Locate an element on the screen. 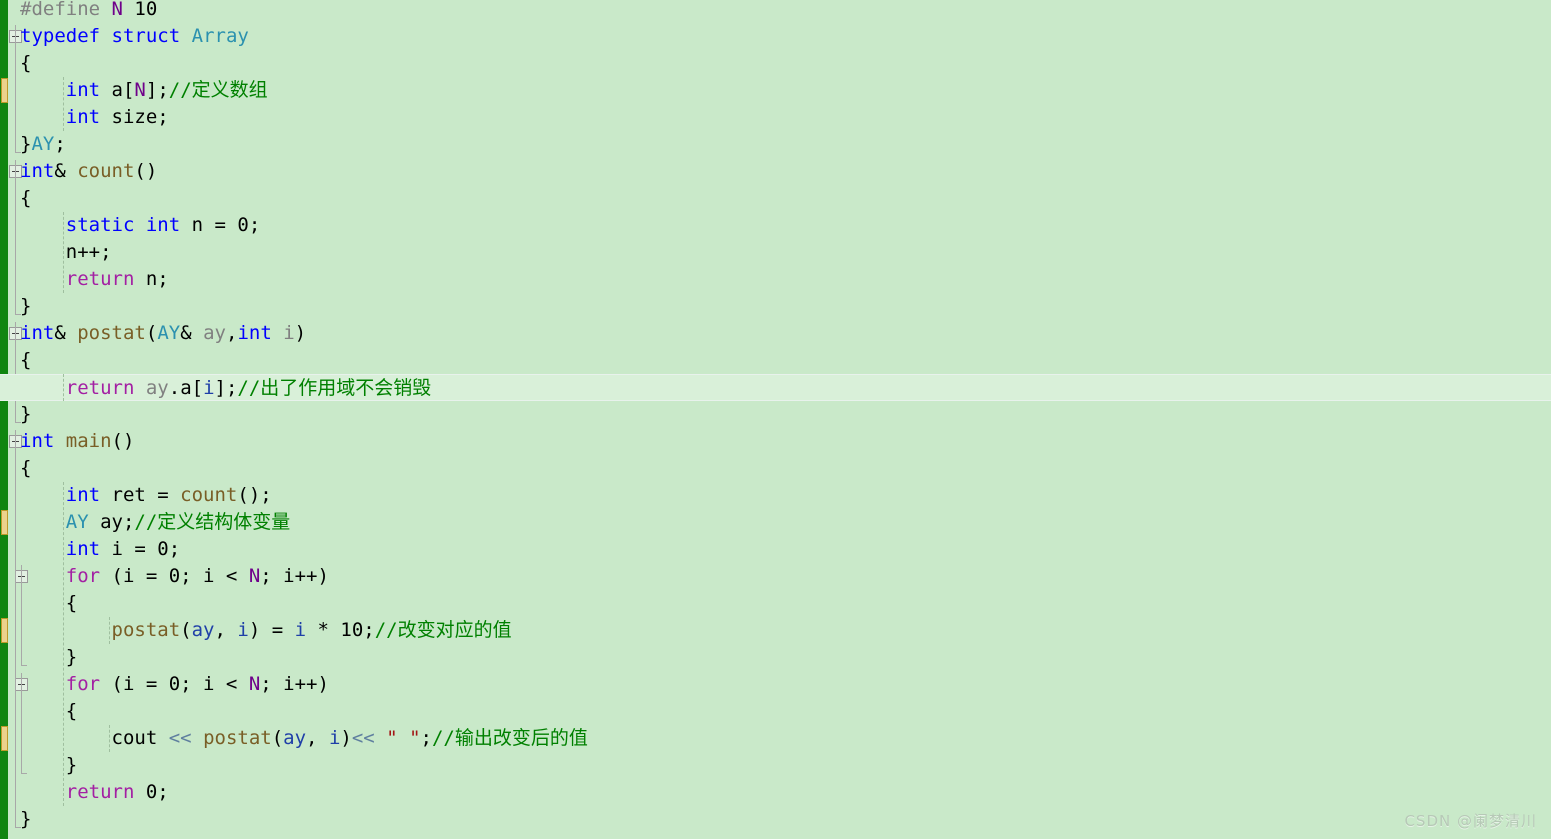 The width and height of the screenshot is (1551, 839). code-token: count is located at coordinates (106, 171).